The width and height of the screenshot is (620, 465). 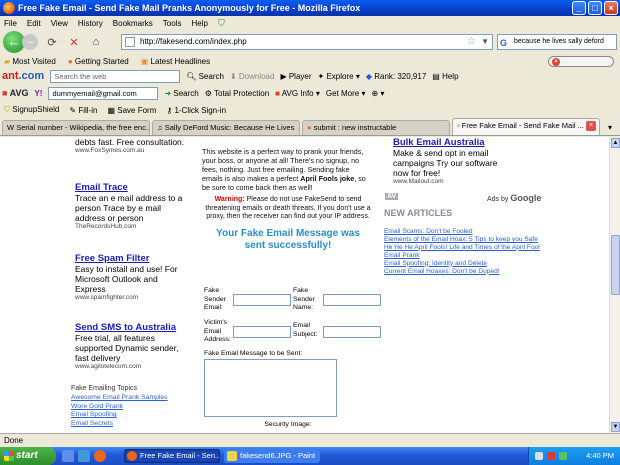 What do you see at coordinates (131, 187) in the screenshot?
I see `ad-title: Email Trace` at bounding box center [131, 187].